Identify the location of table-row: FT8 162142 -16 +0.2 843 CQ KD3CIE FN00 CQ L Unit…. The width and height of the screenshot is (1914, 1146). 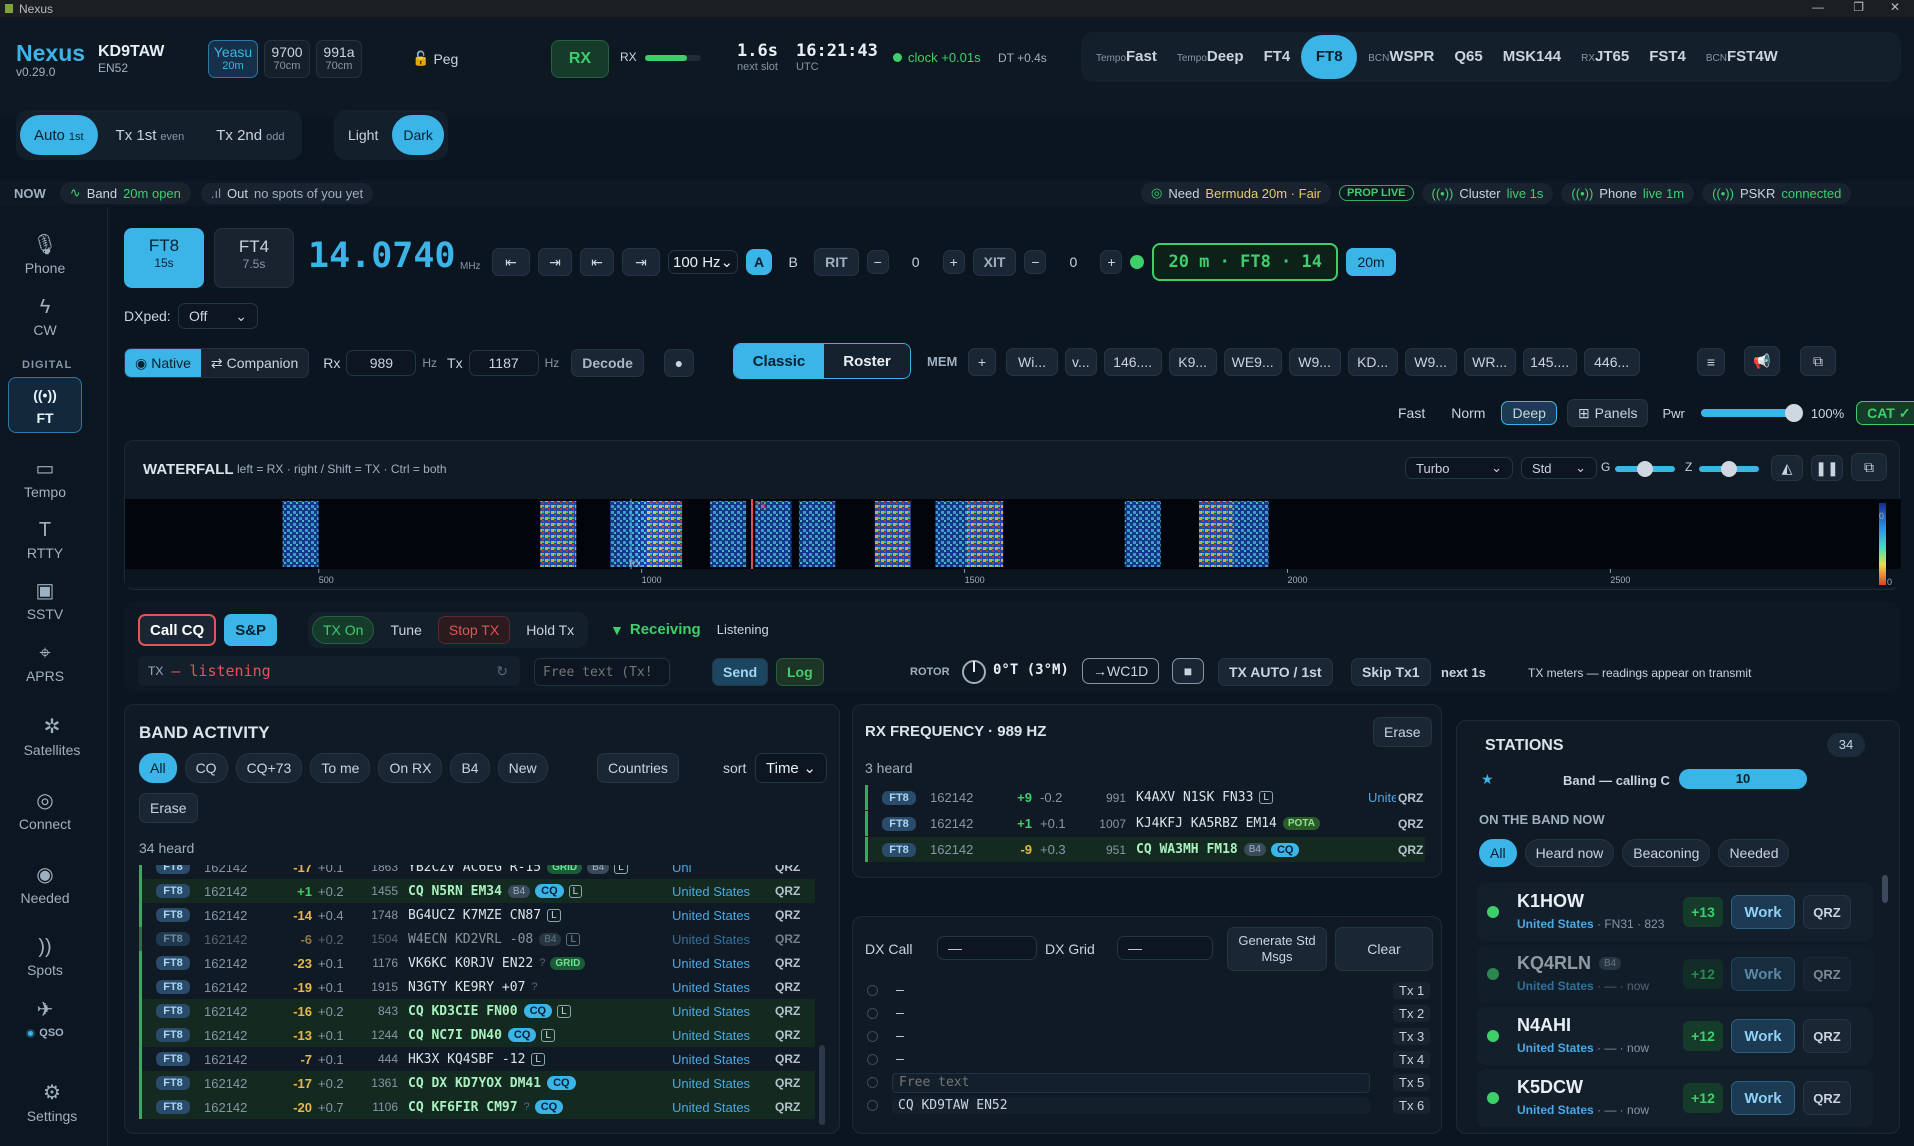
(477, 1011).